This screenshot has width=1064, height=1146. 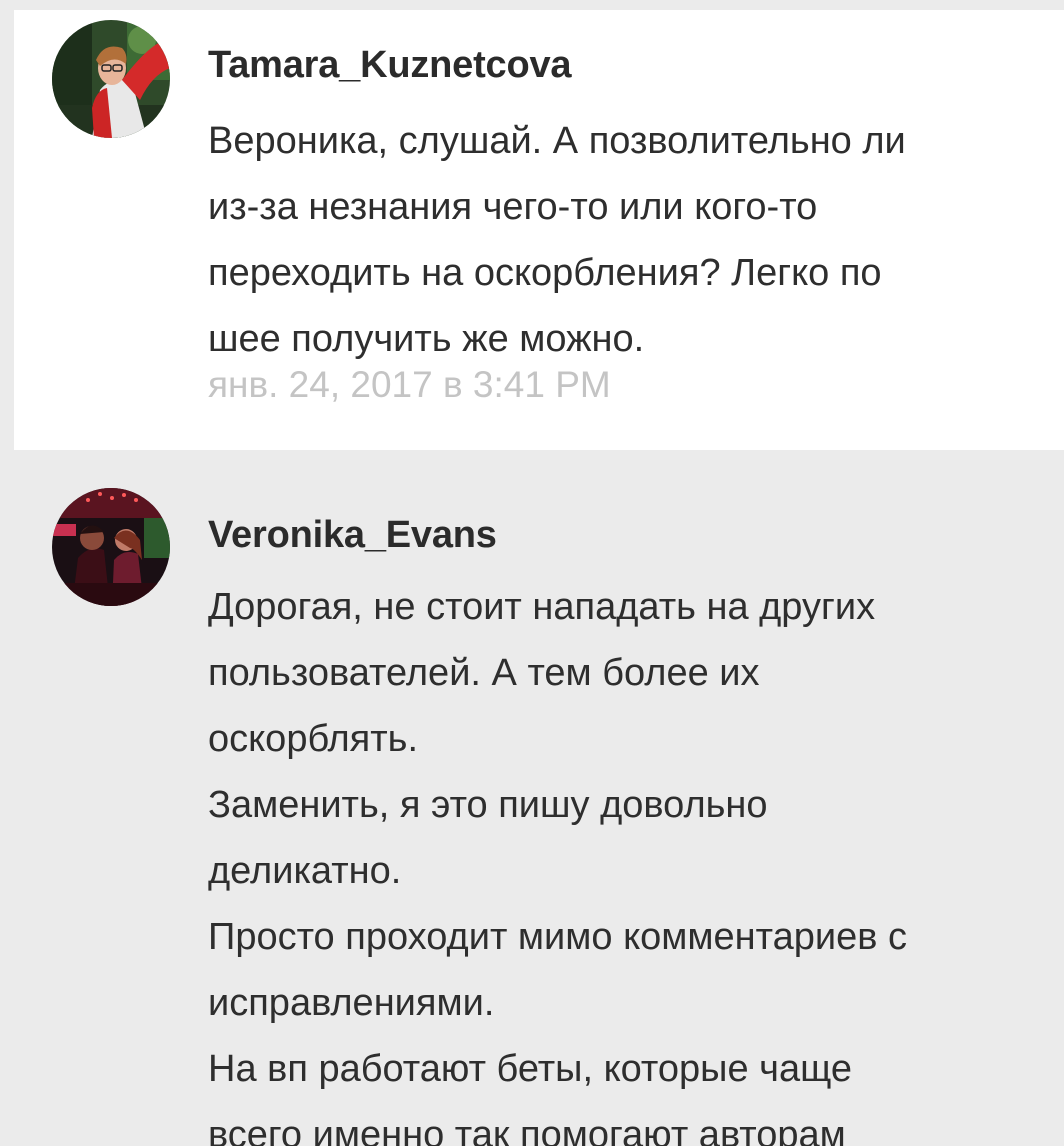 I want to click on comment-text-line: из-за незнания чего-то или кого-то, so click(x=513, y=207).